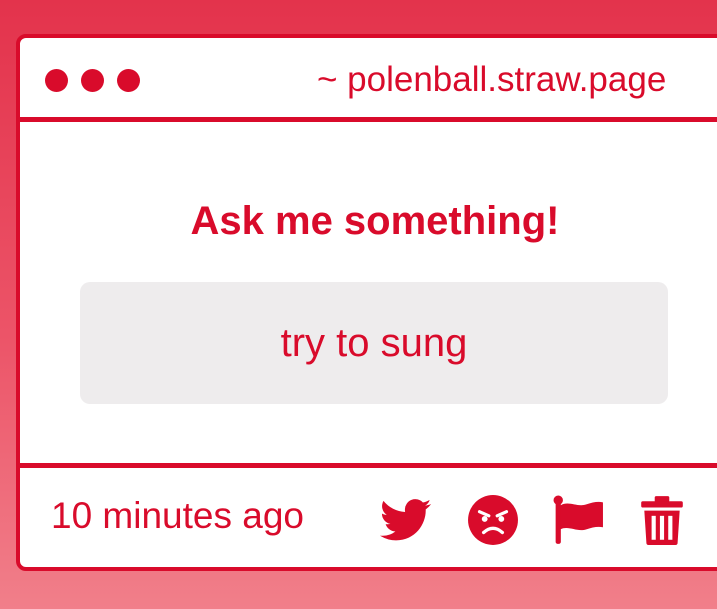 The width and height of the screenshot is (717, 609). What do you see at coordinates (178, 515) in the screenshot?
I see `timestamp: 10 minutes ago` at bounding box center [178, 515].